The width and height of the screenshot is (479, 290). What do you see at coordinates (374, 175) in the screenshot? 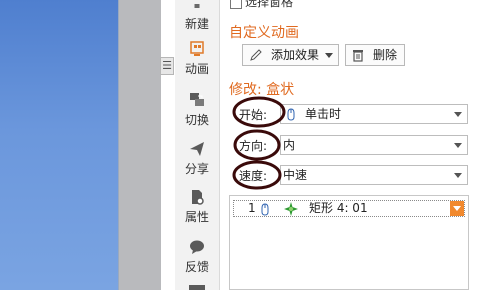
I see `speed-select: 中速` at bounding box center [374, 175].